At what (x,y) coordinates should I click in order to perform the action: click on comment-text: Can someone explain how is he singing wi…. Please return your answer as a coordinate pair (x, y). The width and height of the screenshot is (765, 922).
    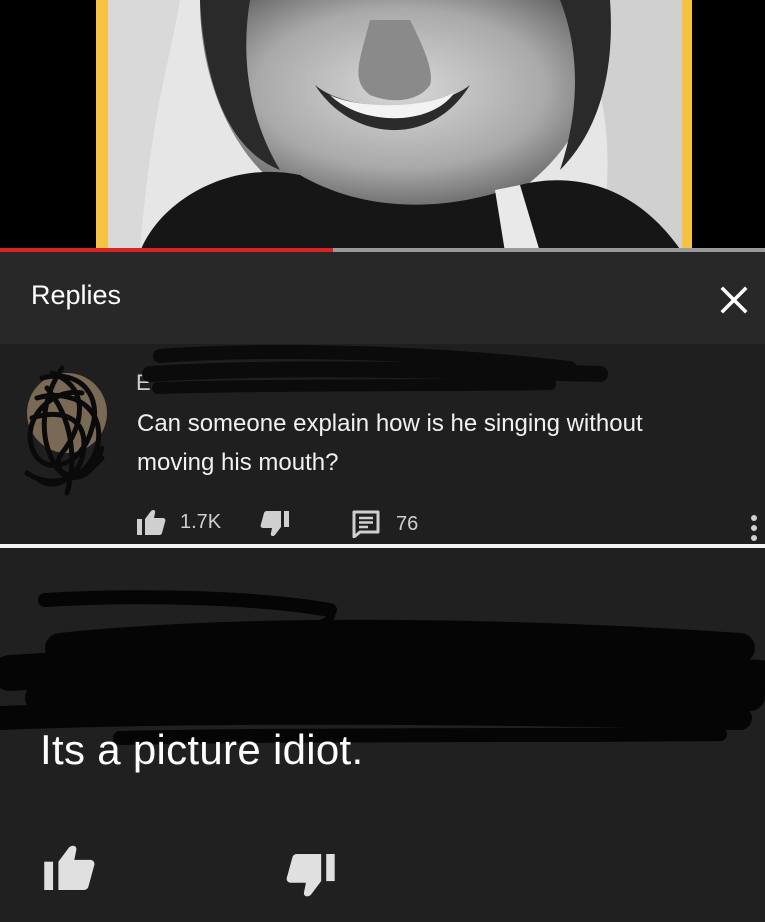
    Looking at the image, I should click on (390, 443).